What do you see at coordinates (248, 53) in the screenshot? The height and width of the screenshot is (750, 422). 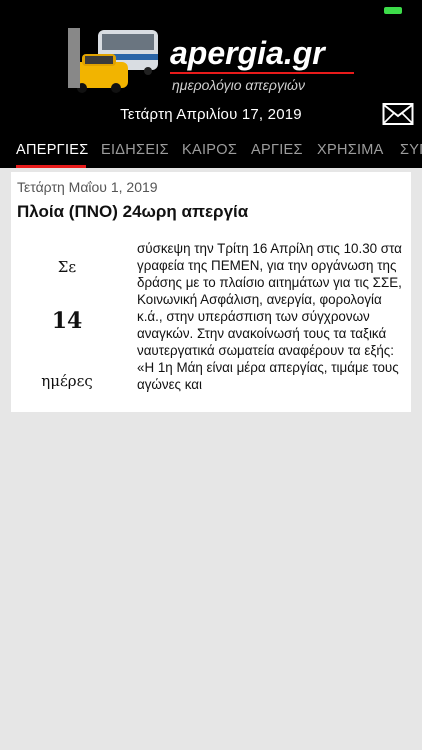 I see `logo-title: apergia.gr` at bounding box center [248, 53].